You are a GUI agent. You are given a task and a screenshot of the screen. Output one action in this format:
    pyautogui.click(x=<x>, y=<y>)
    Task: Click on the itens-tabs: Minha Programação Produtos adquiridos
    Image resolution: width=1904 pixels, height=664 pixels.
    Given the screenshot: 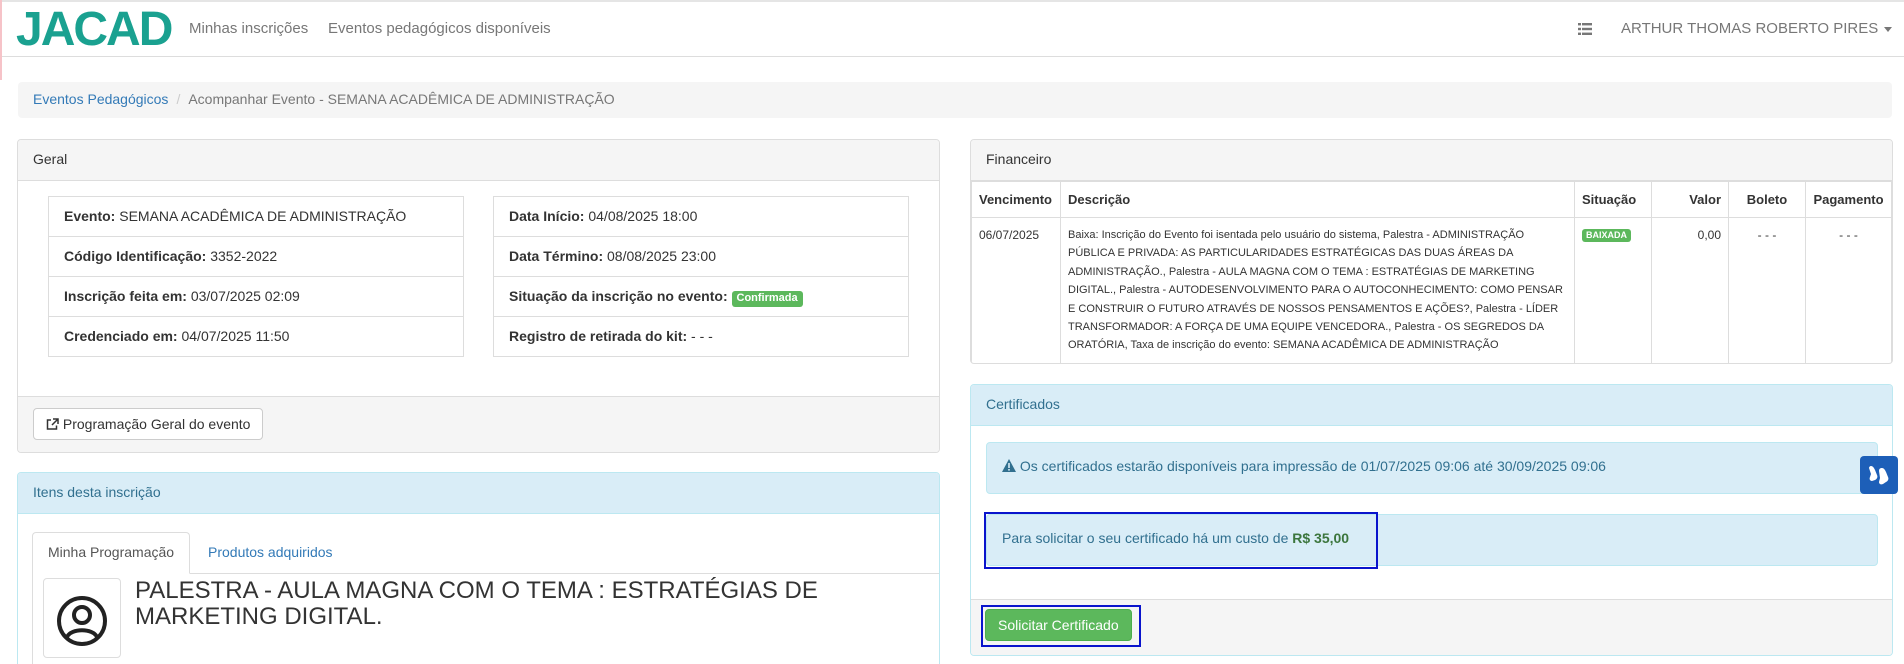 What is the action you would take?
    pyautogui.click(x=485, y=553)
    